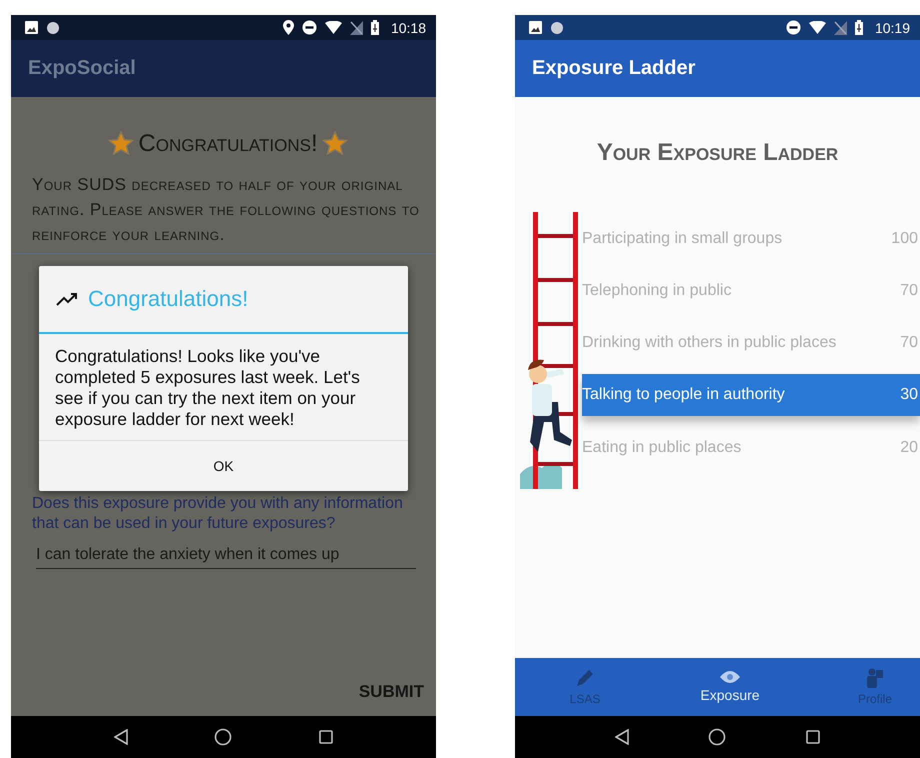 This screenshot has height=758, width=920. I want to click on ladder-item: Telephoning in public 70, so click(751, 291).